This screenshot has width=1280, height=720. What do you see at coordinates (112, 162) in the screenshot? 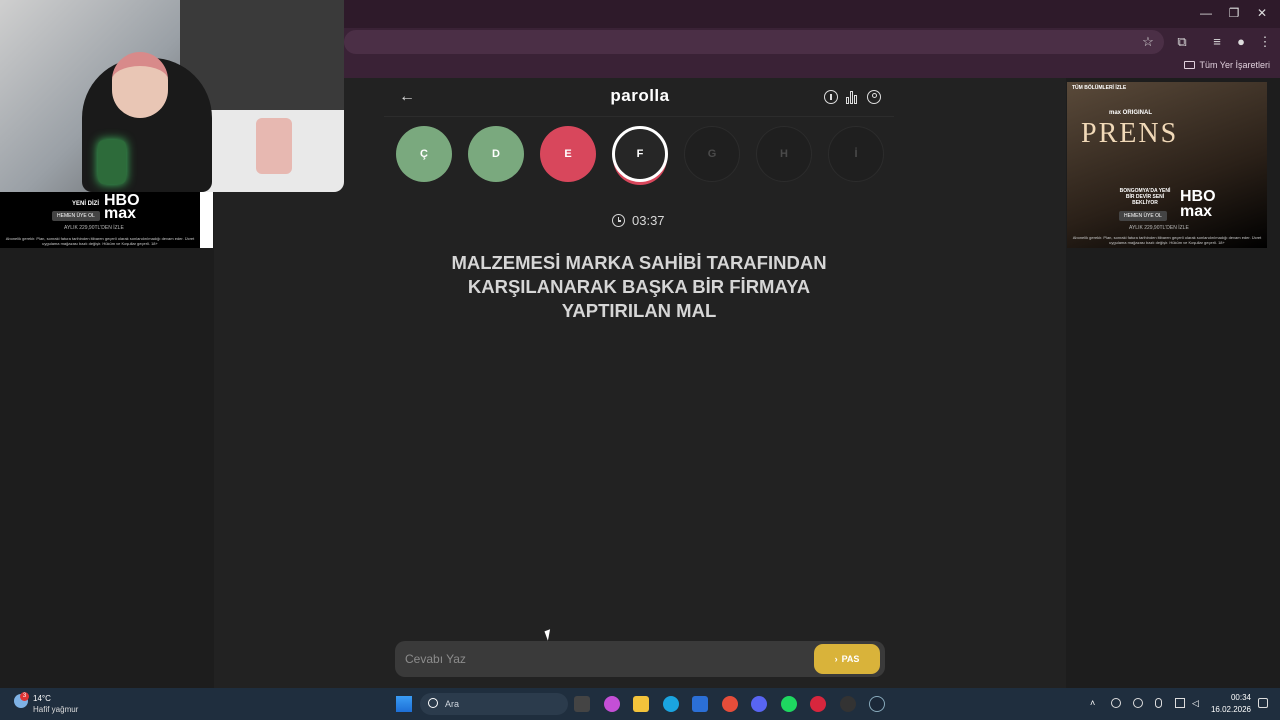
I see `microphone` at bounding box center [112, 162].